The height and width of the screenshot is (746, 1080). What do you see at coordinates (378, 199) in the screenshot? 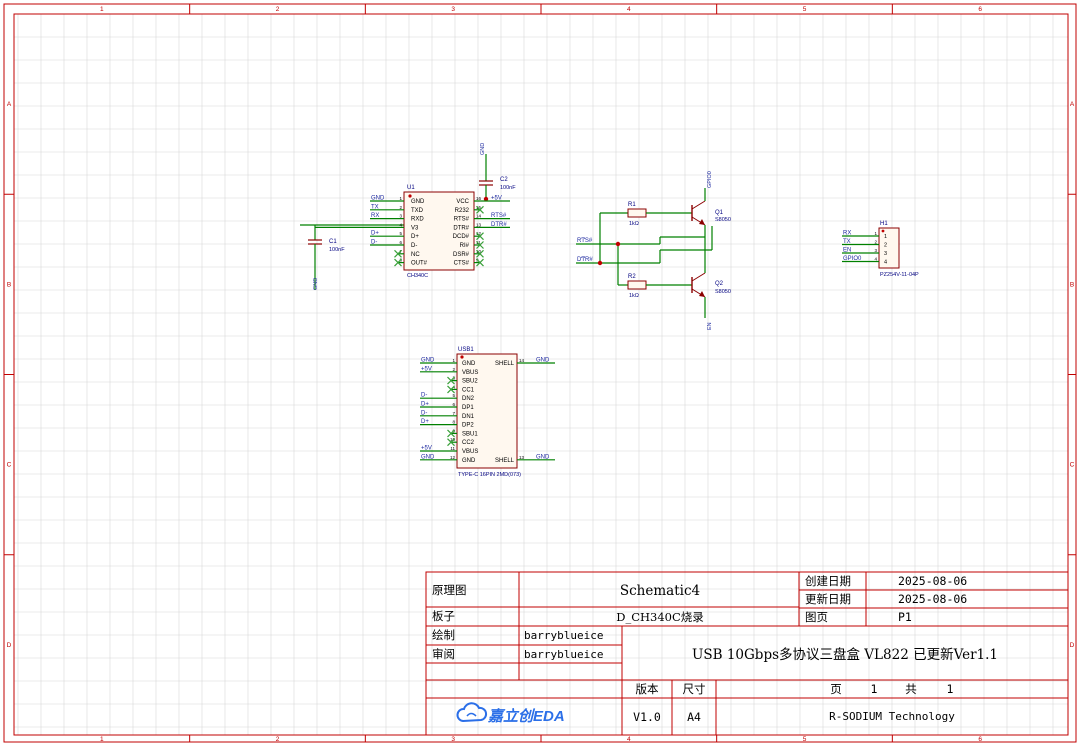
I see `u1-net-label: GND` at bounding box center [378, 199].